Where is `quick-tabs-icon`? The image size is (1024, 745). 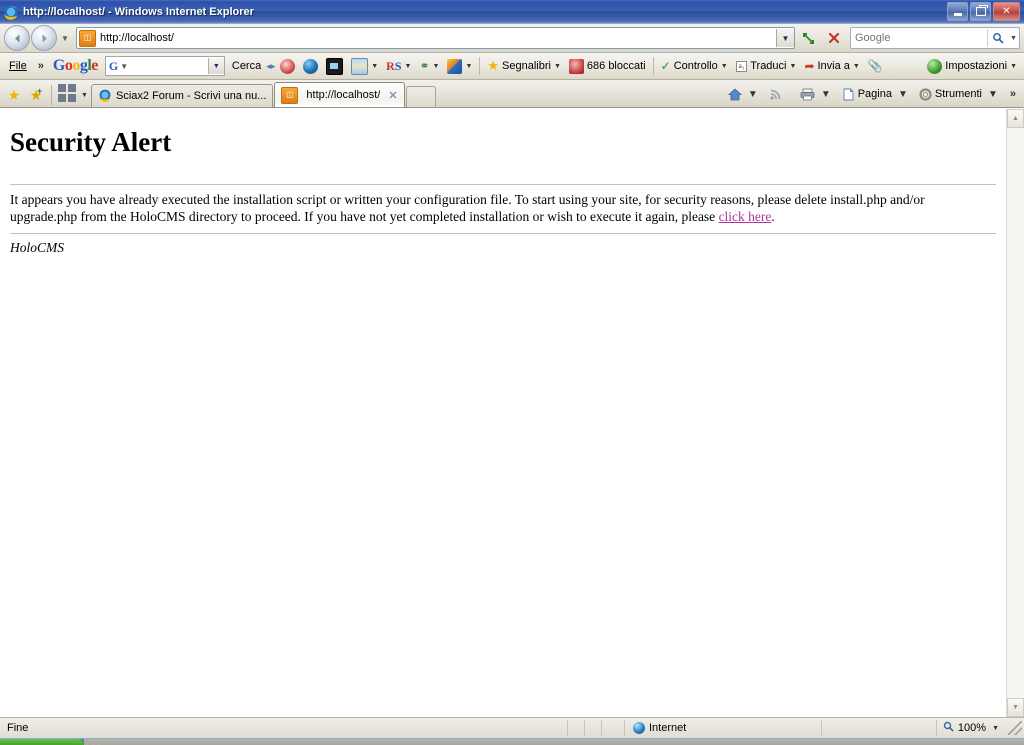 quick-tabs-icon is located at coordinates (67, 93).